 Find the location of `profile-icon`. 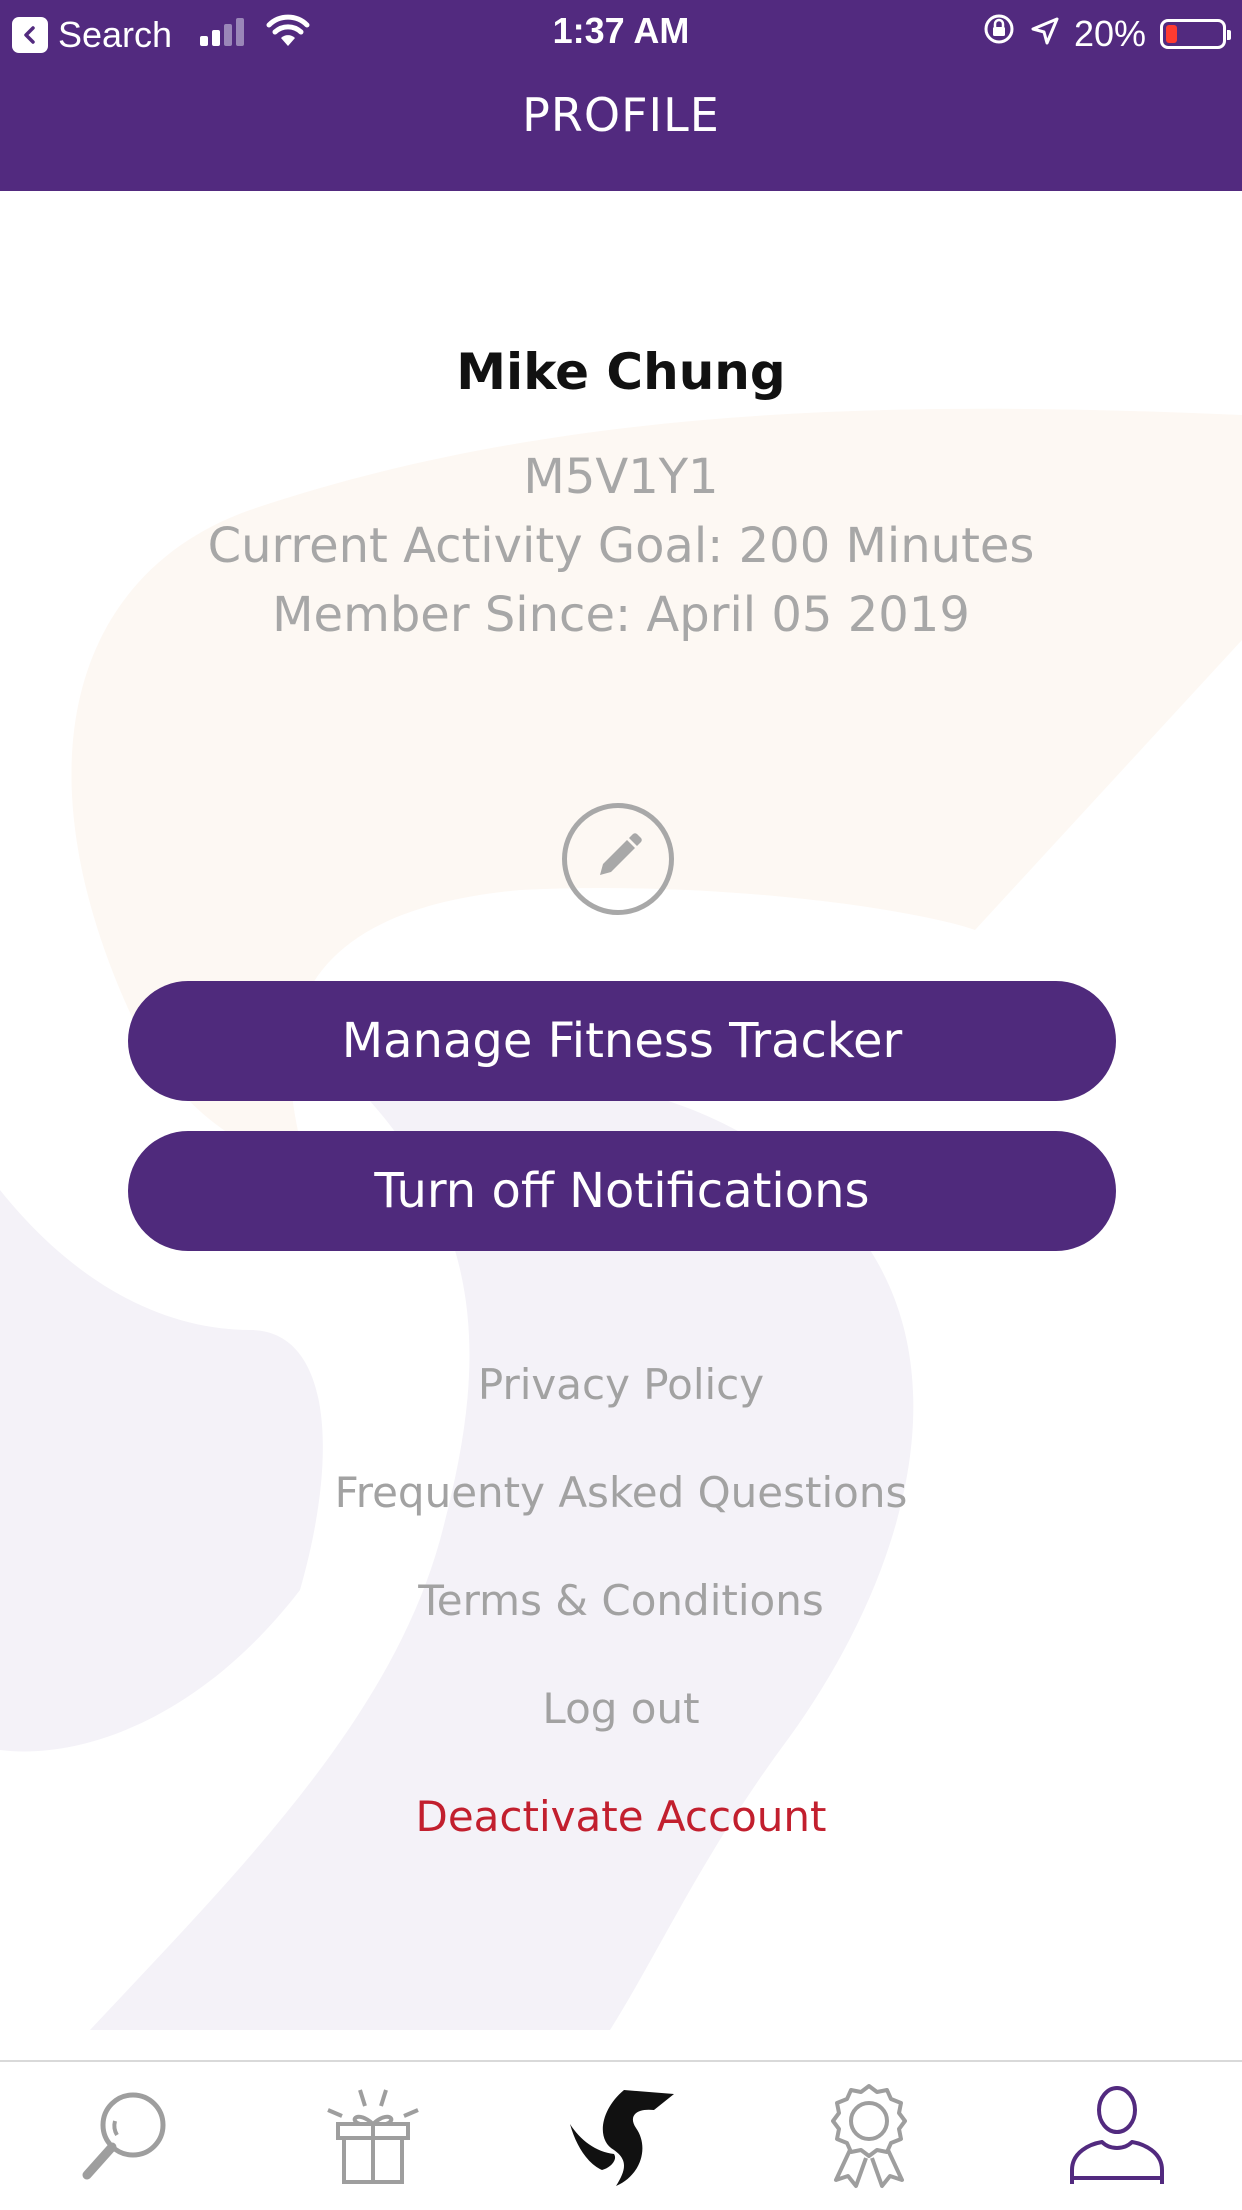

profile-icon is located at coordinates (1117, 2137).